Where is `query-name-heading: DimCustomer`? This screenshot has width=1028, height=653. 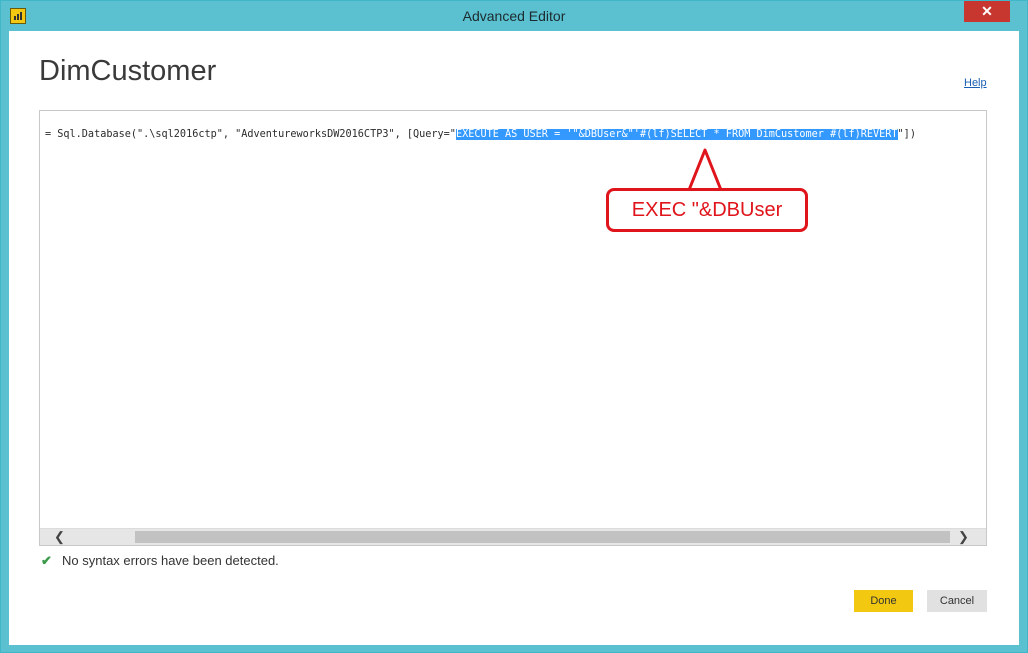
query-name-heading: DimCustomer is located at coordinates (128, 71).